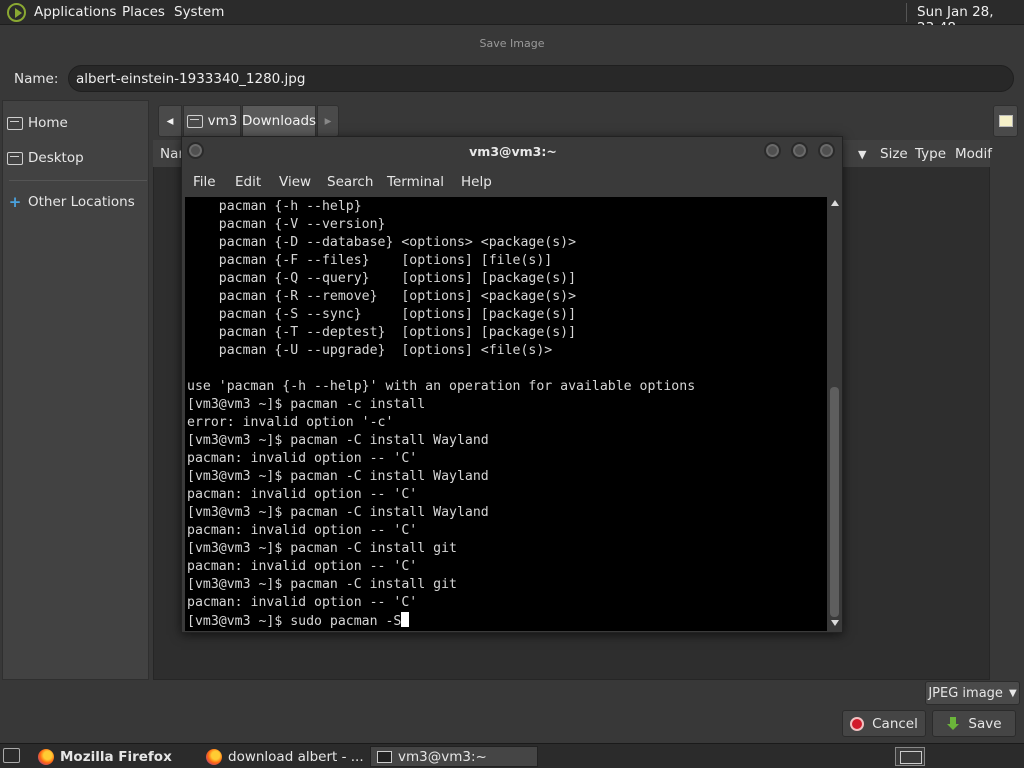 This screenshot has height=768, width=1024. I want to click on desktop-folder-icon, so click(15, 158).